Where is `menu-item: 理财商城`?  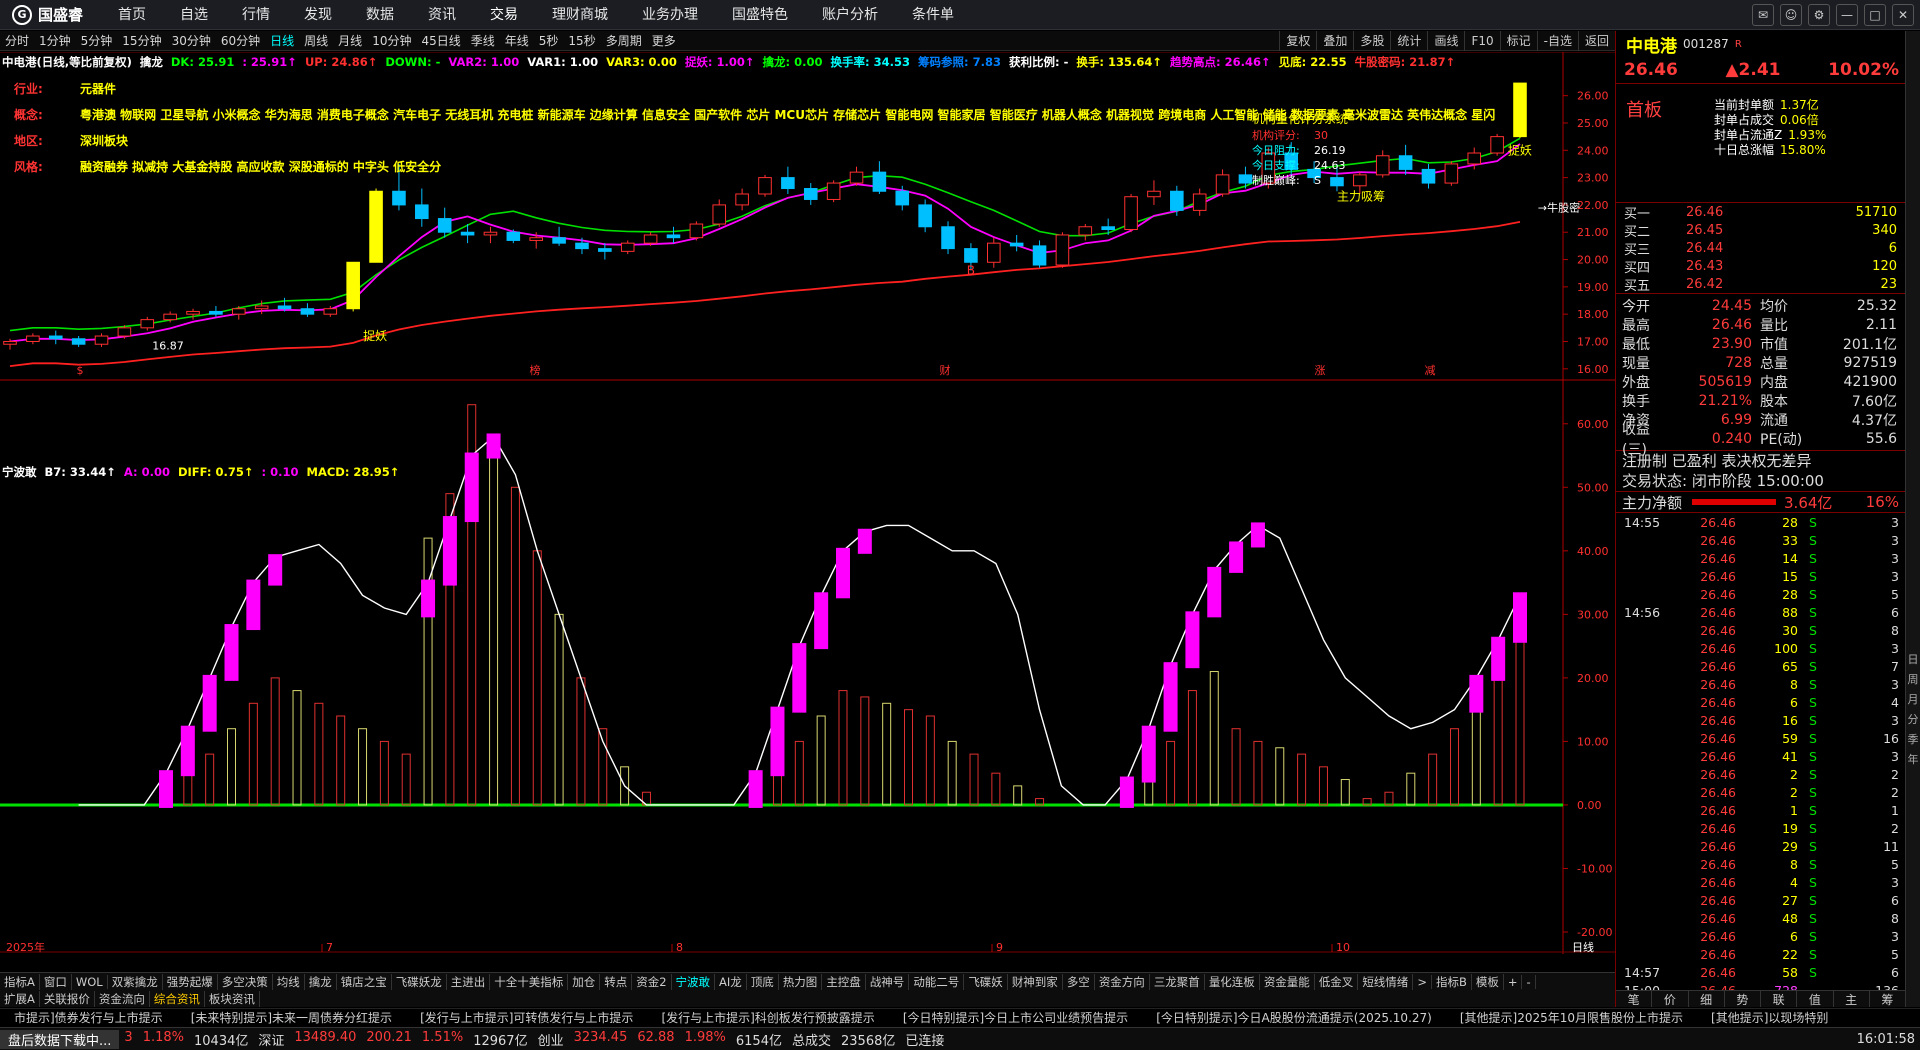 menu-item: 理财商城 is located at coordinates (580, 15).